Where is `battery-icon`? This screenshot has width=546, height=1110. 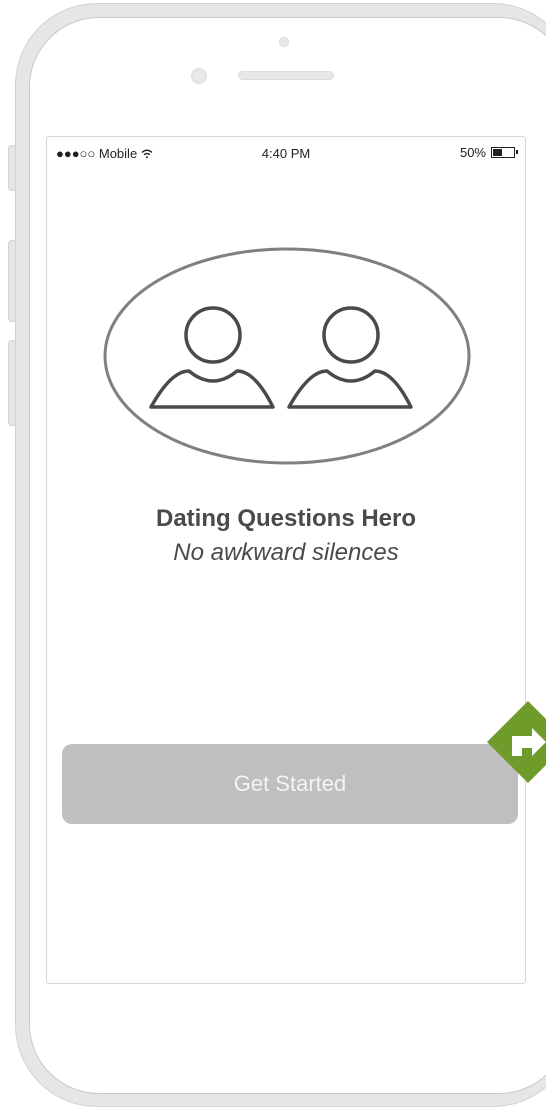
battery-icon is located at coordinates (504, 152).